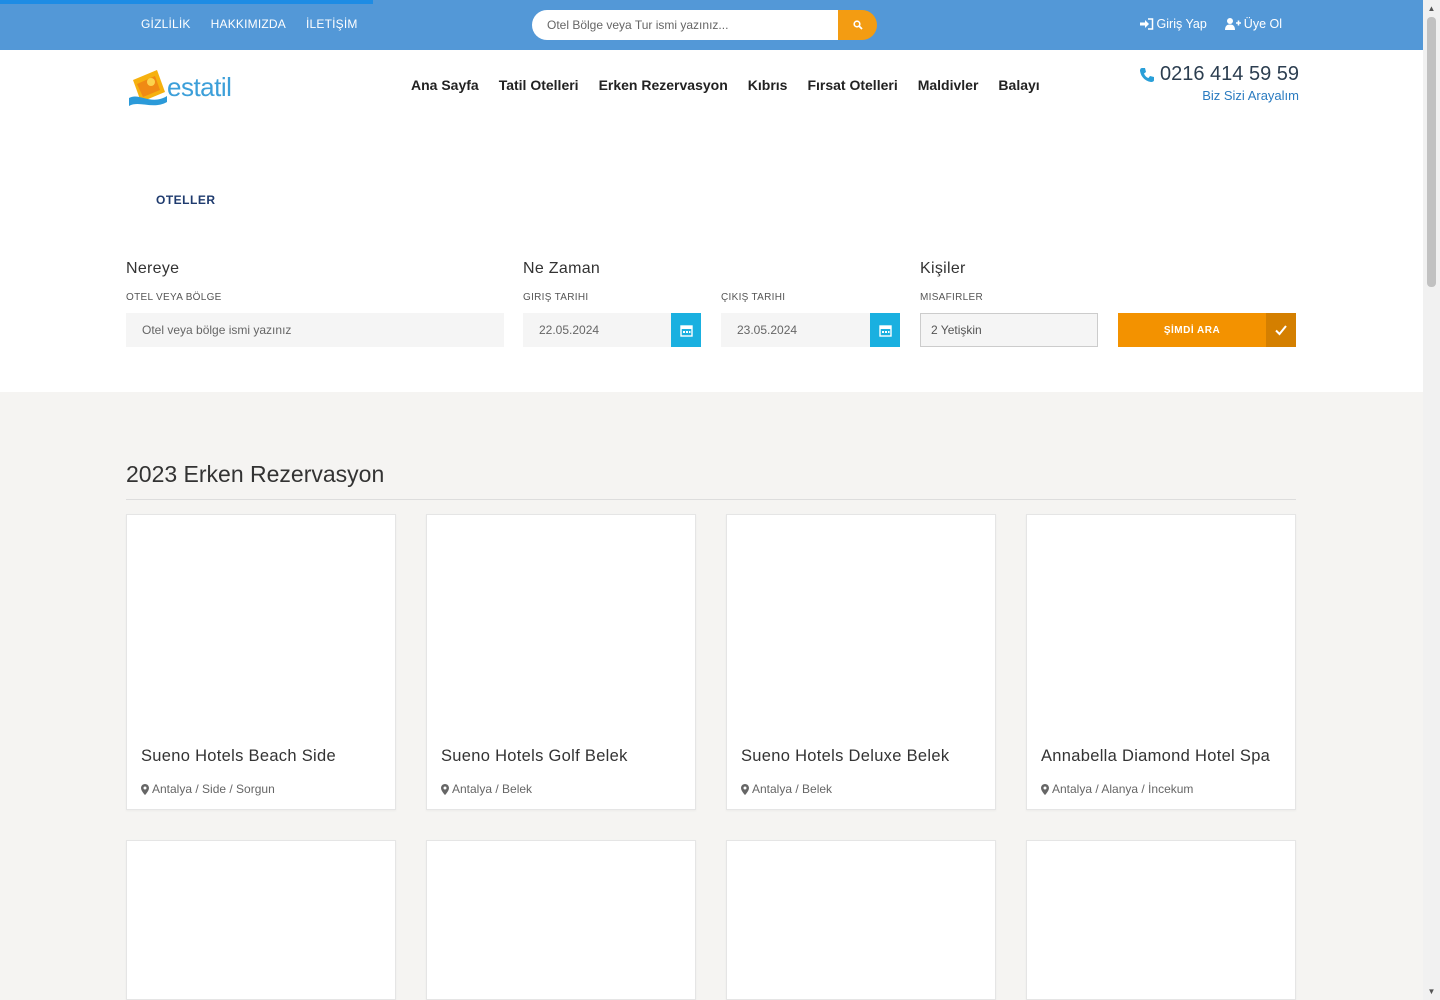 The height and width of the screenshot is (1000, 1440). I want to click on nav-honeymoon: Balayı, so click(1018, 85).